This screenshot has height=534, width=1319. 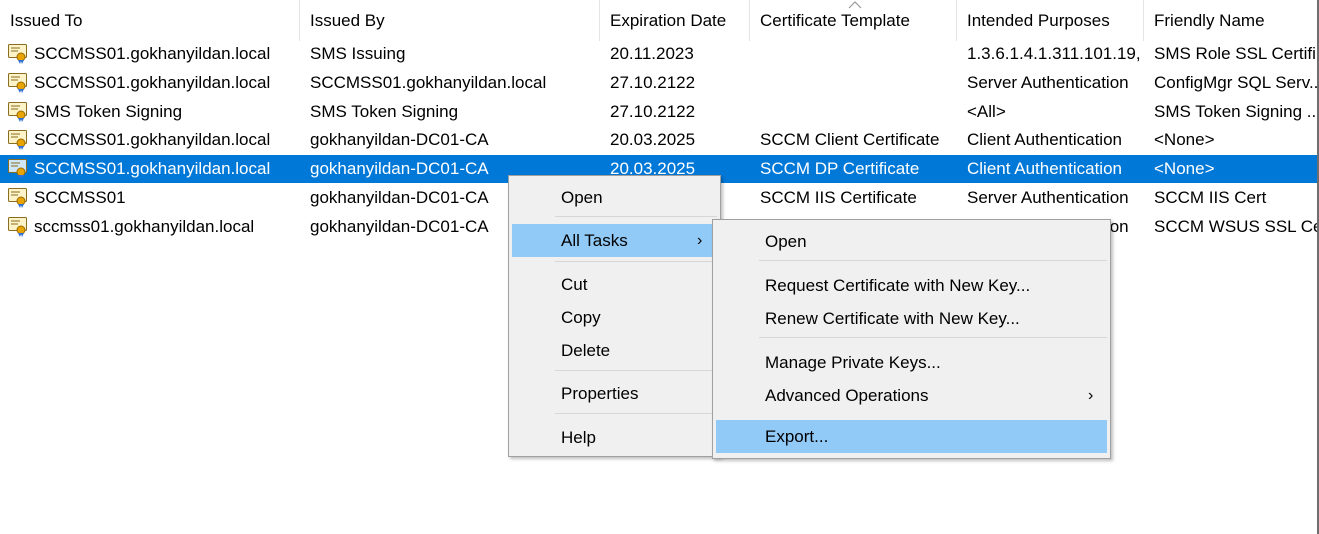 What do you see at coordinates (358, 53) in the screenshot?
I see `cell-issued-by: SMS Issuing` at bounding box center [358, 53].